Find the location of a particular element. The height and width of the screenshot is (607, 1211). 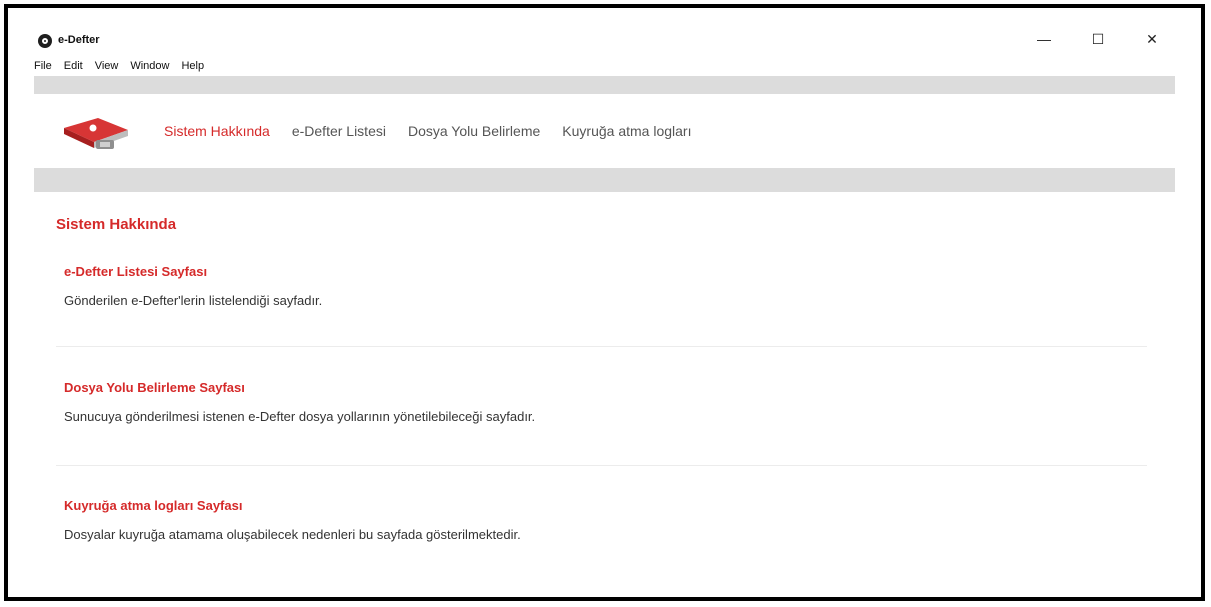

top-shade-bar is located at coordinates (604, 85).